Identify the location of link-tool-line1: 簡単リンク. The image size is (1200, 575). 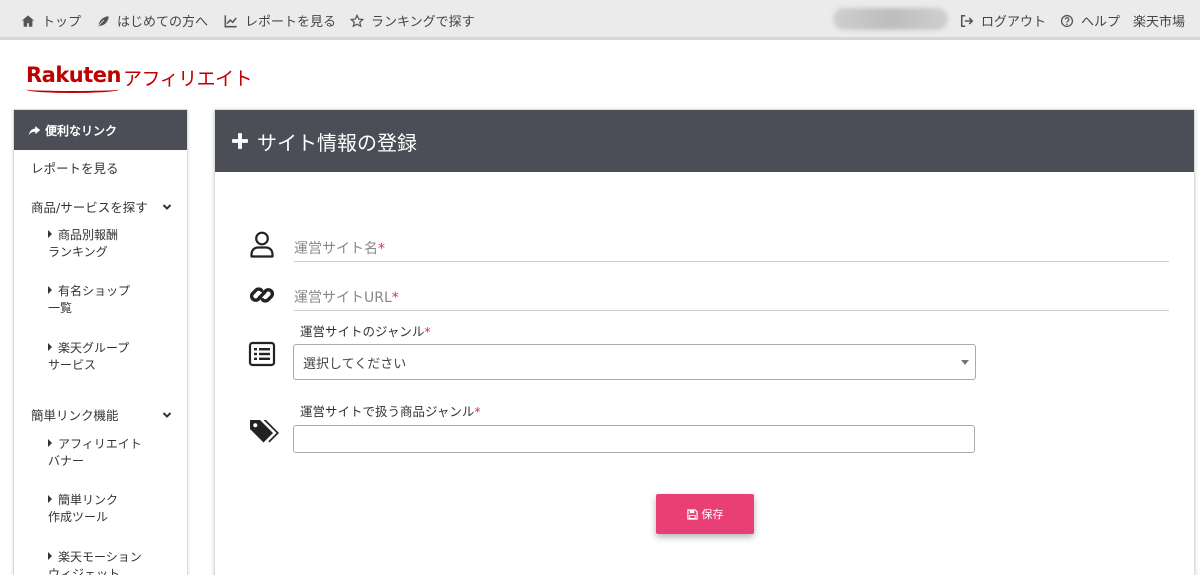
(88, 500).